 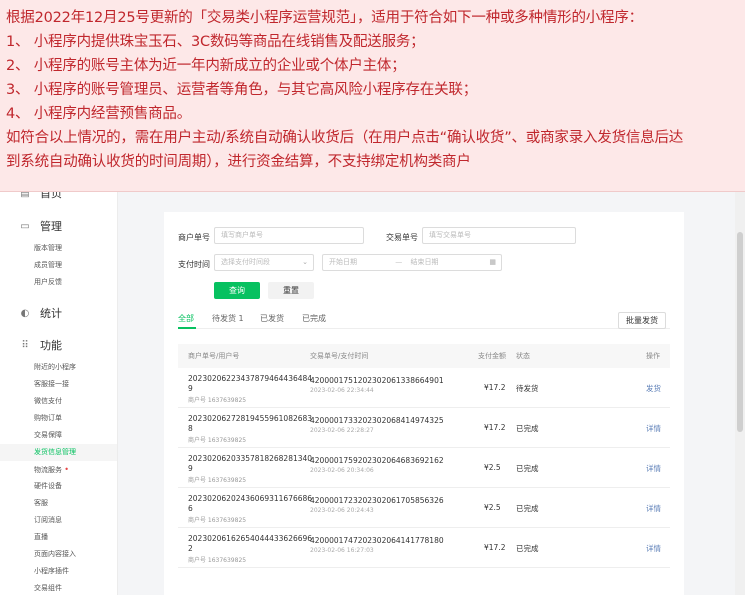 I want to click on sidebar-item-feedback: 用户反馈, so click(x=58, y=282).